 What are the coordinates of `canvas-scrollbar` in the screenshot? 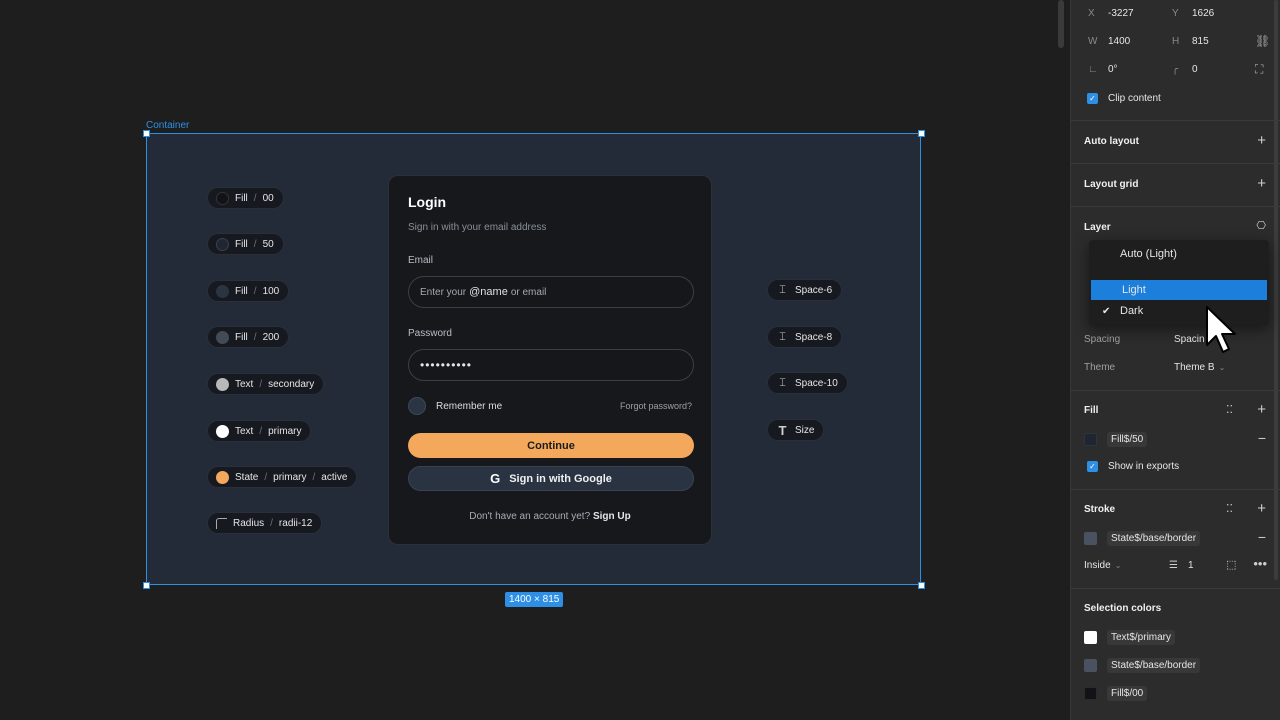 It's located at (1061, 24).